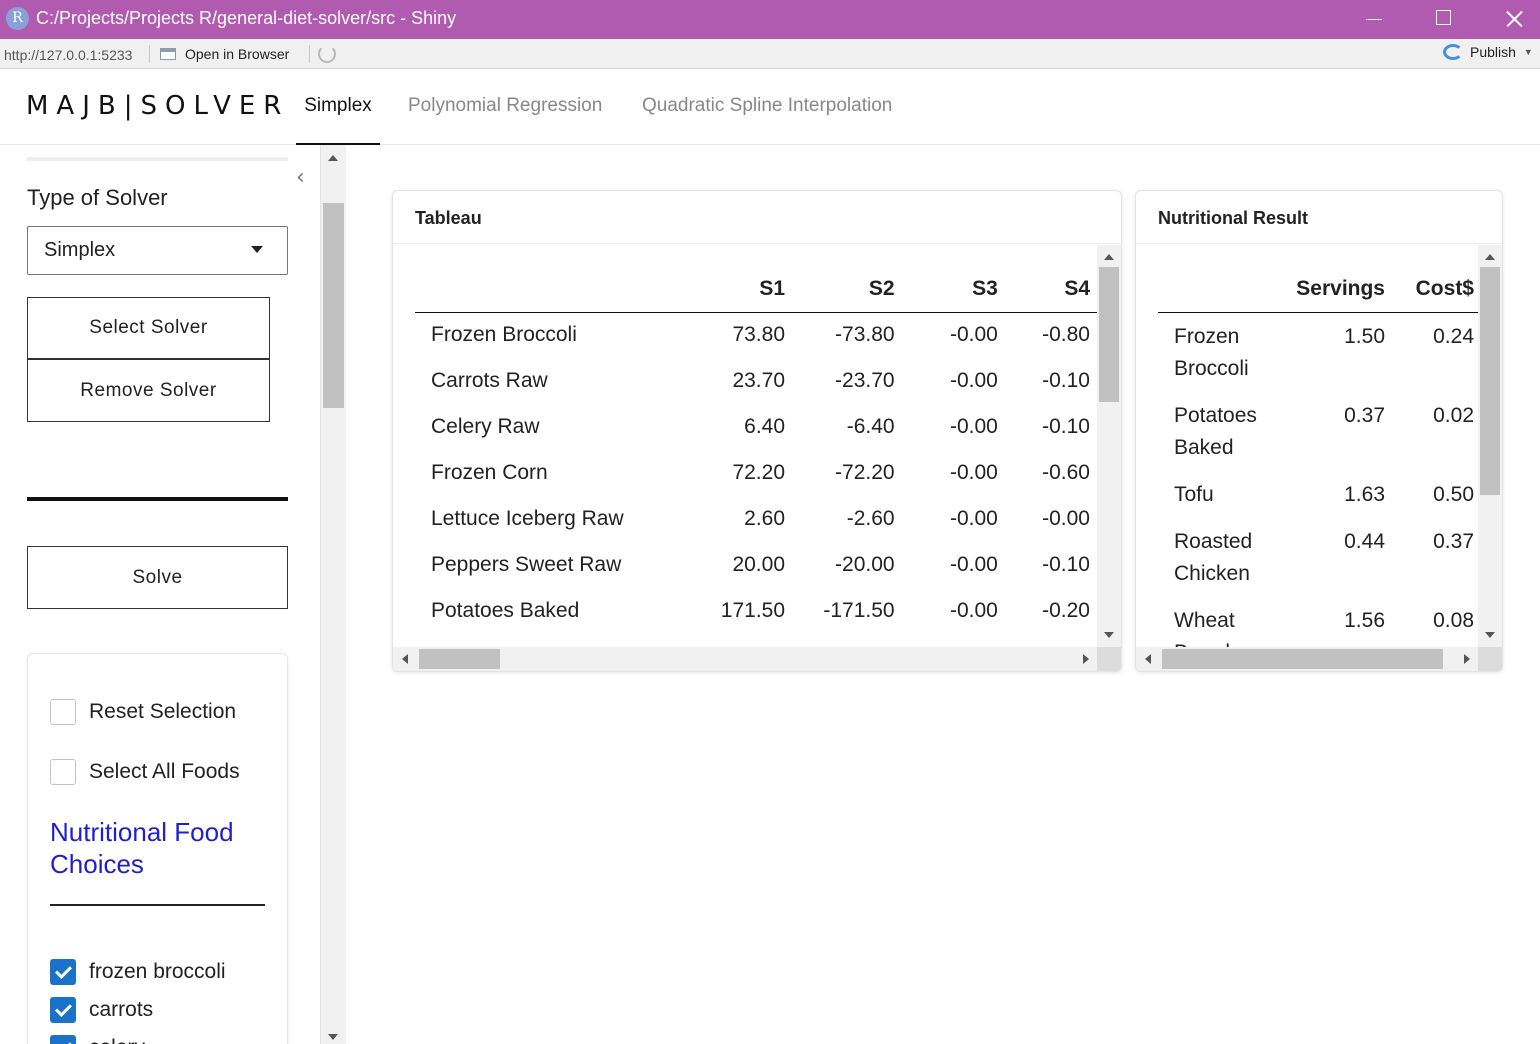 This screenshot has height=1044, width=1540. Describe the element at coordinates (1512, 19) in the screenshot. I see `close-window-button` at that location.